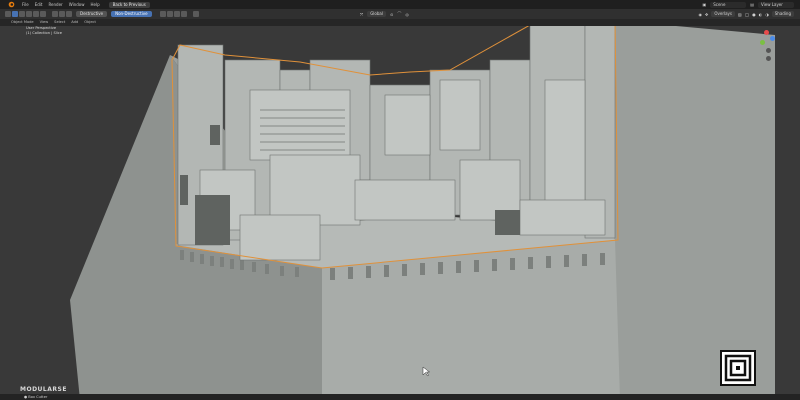 The width and height of the screenshot is (800, 400). What do you see at coordinates (162, 14) in the screenshot?
I see `mirror-icon` at bounding box center [162, 14].